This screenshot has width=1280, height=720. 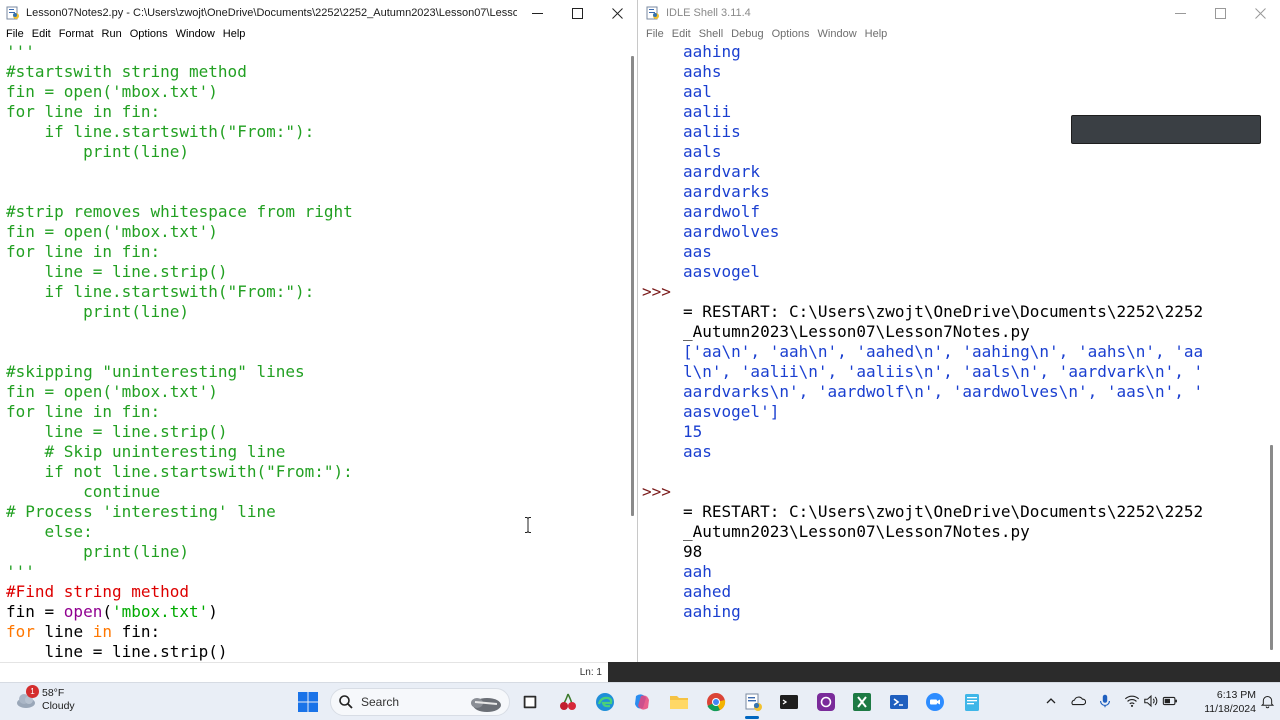 What do you see at coordinates (530, 702) in the screenshot?
I see `task-view-button` at bounding box center [530, 702].